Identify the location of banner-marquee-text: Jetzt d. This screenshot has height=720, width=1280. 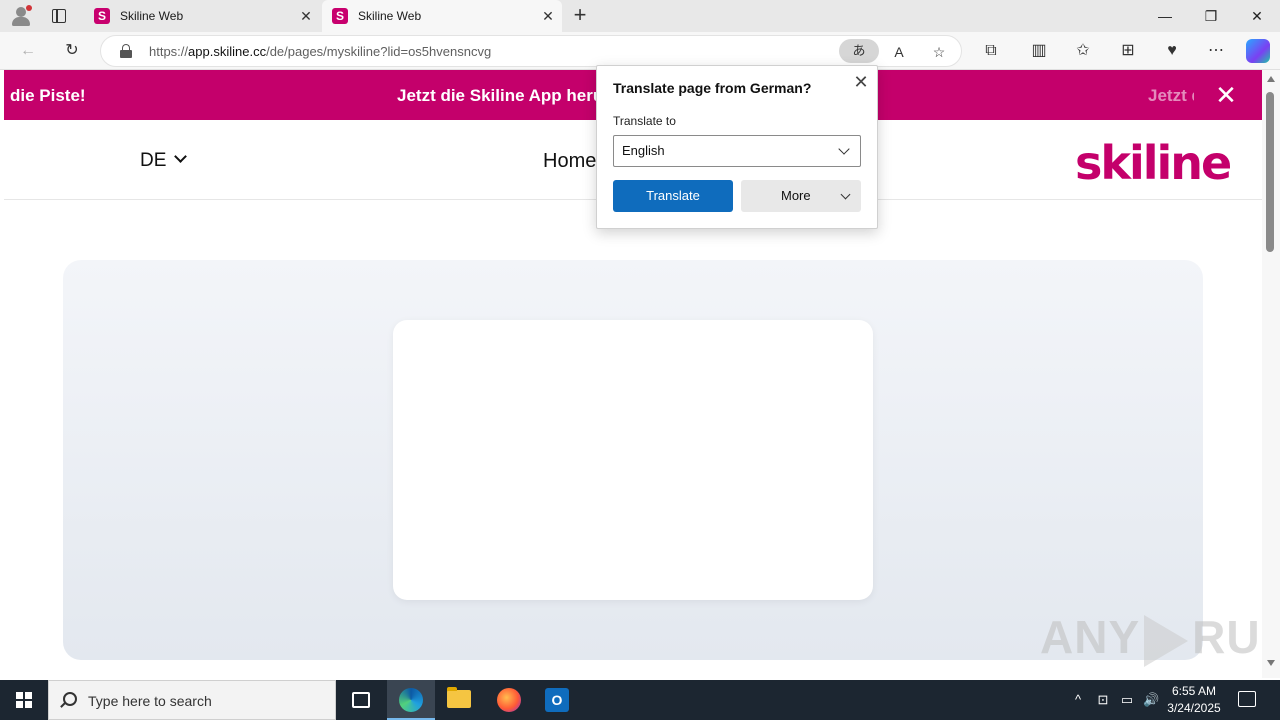
(1171, 95).